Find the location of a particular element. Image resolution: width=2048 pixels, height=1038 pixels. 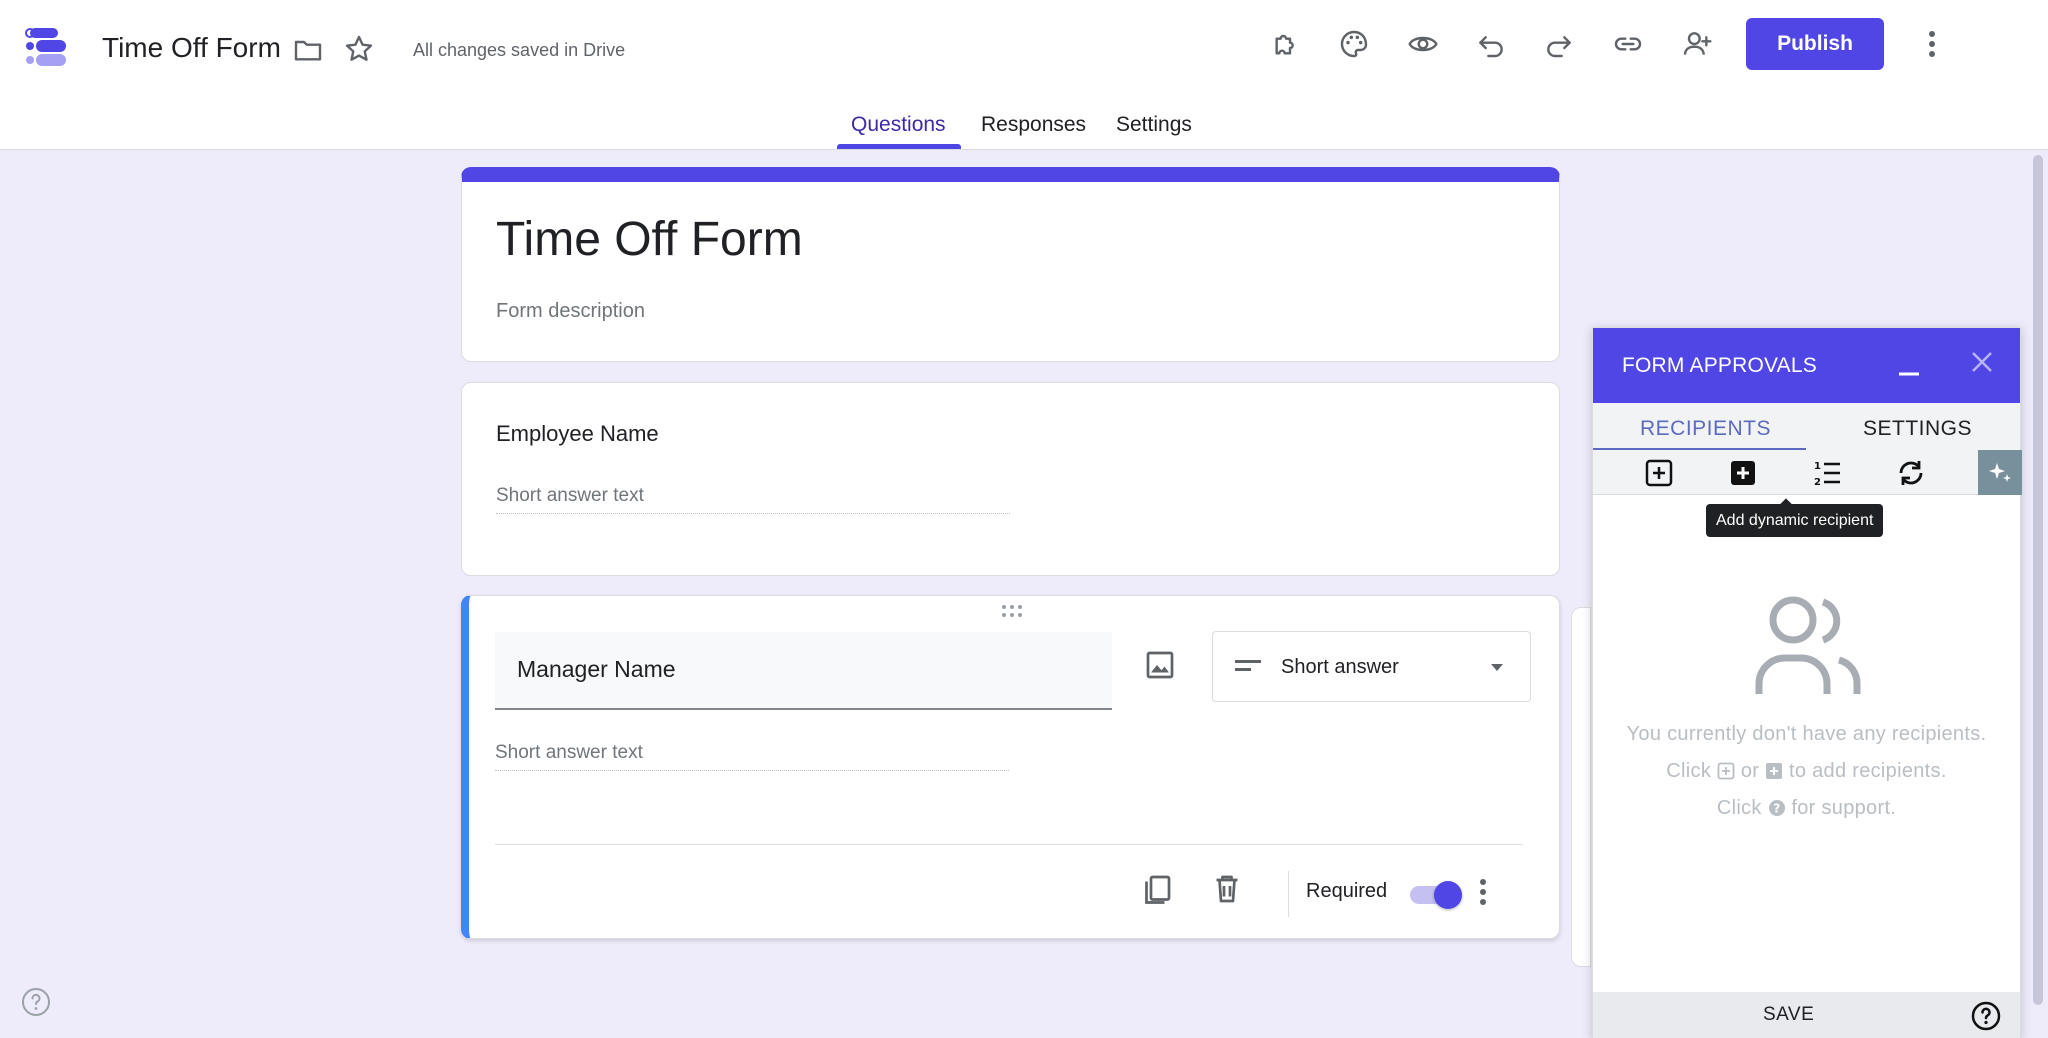

undo-button is located at coordinates (1491, 44).